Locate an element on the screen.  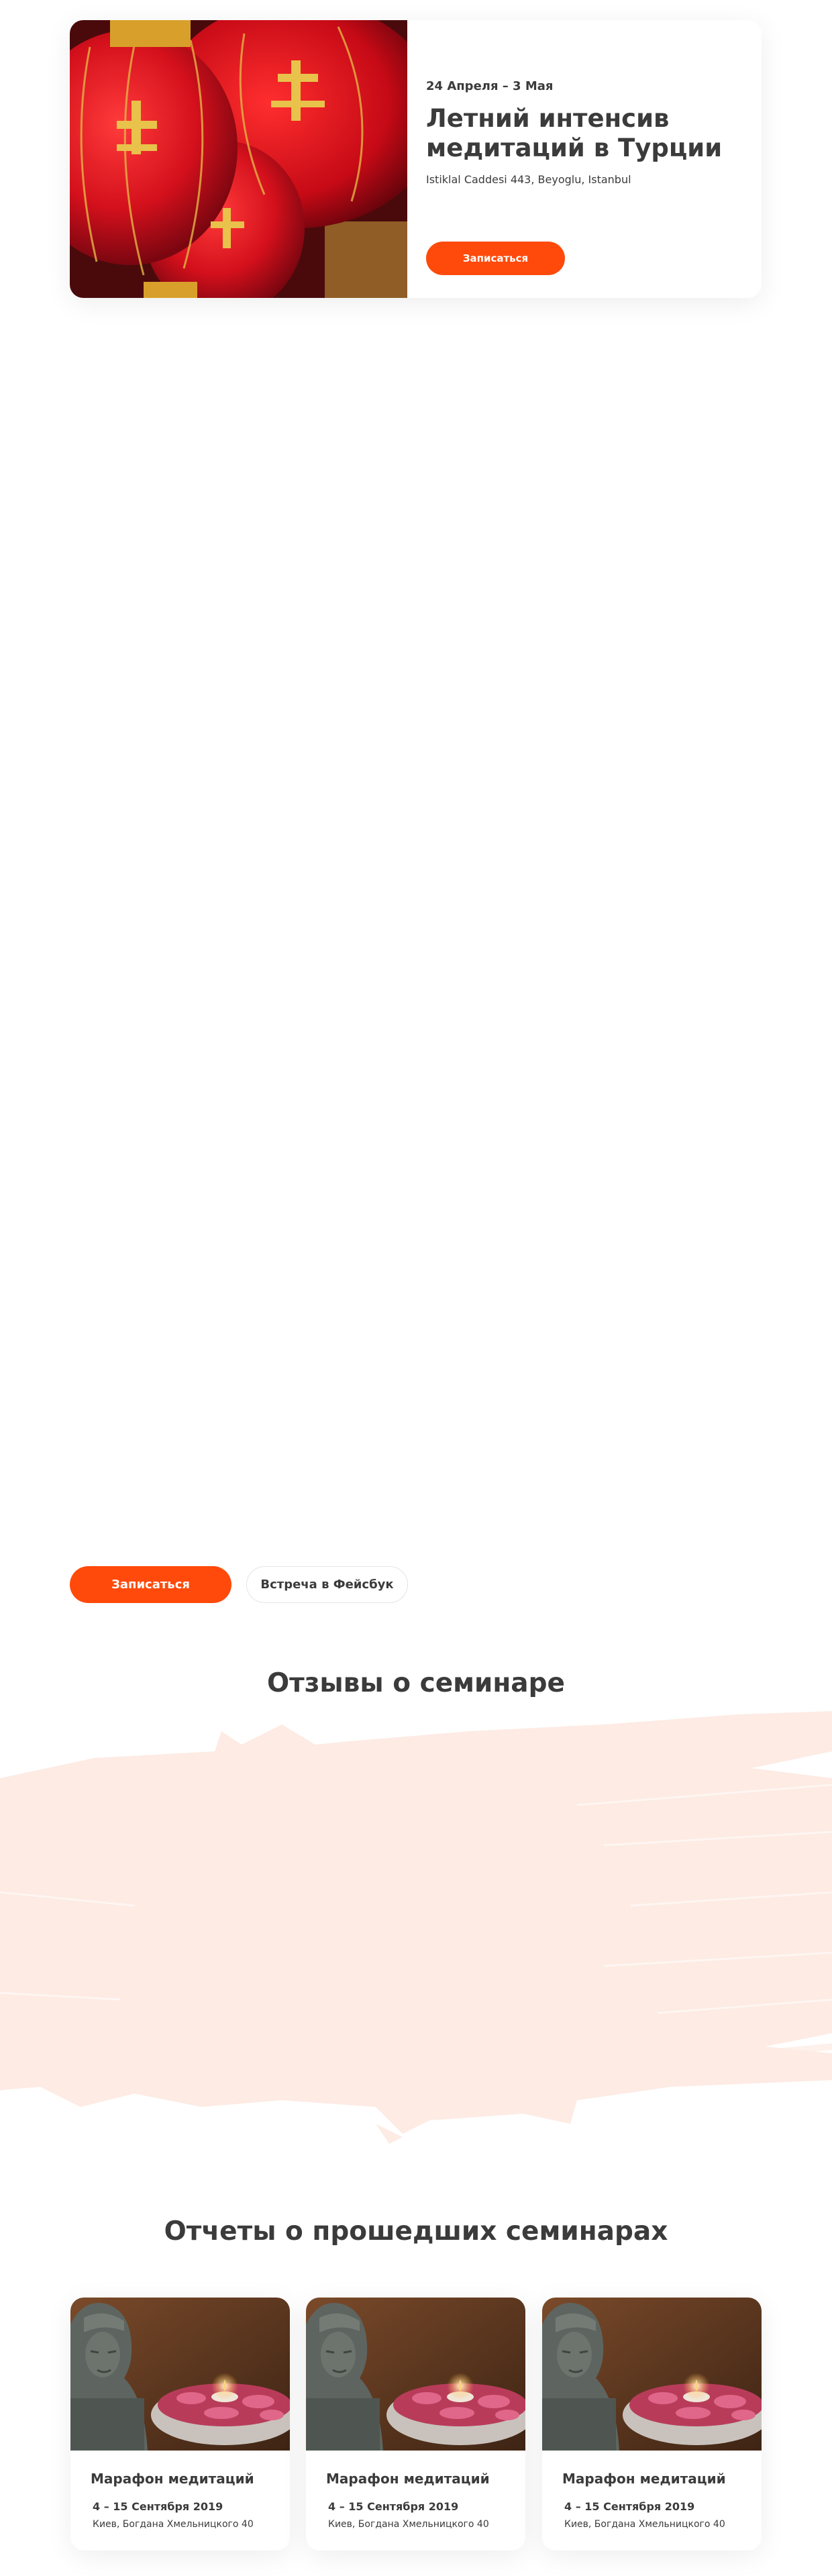
event-date: 24 Апреля – 3 Мая is located at coordinates (490, 86).